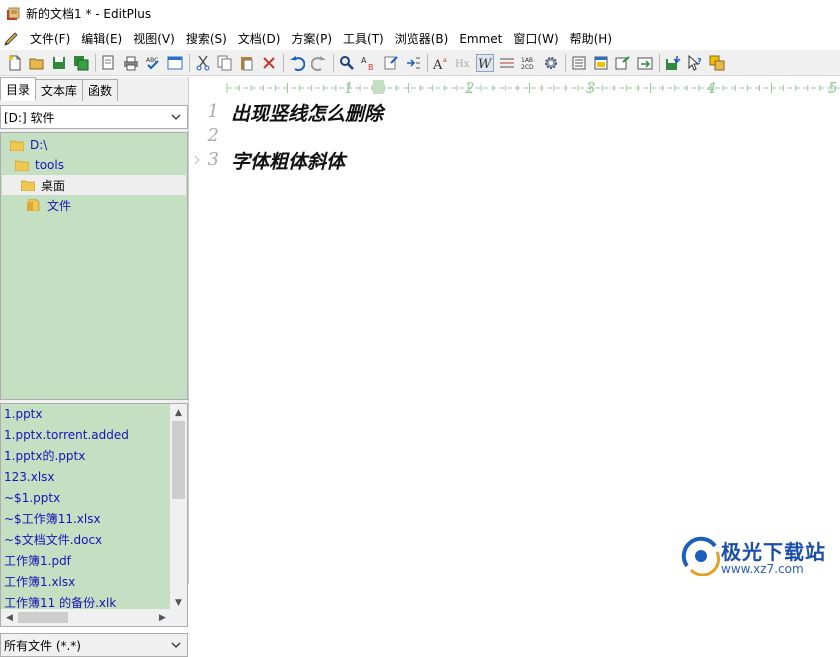 The image size is (840, 657). What do you see at coordinates (623, 63) in the screenshot?
I see `output-icon` at bounding box center [623, 63].